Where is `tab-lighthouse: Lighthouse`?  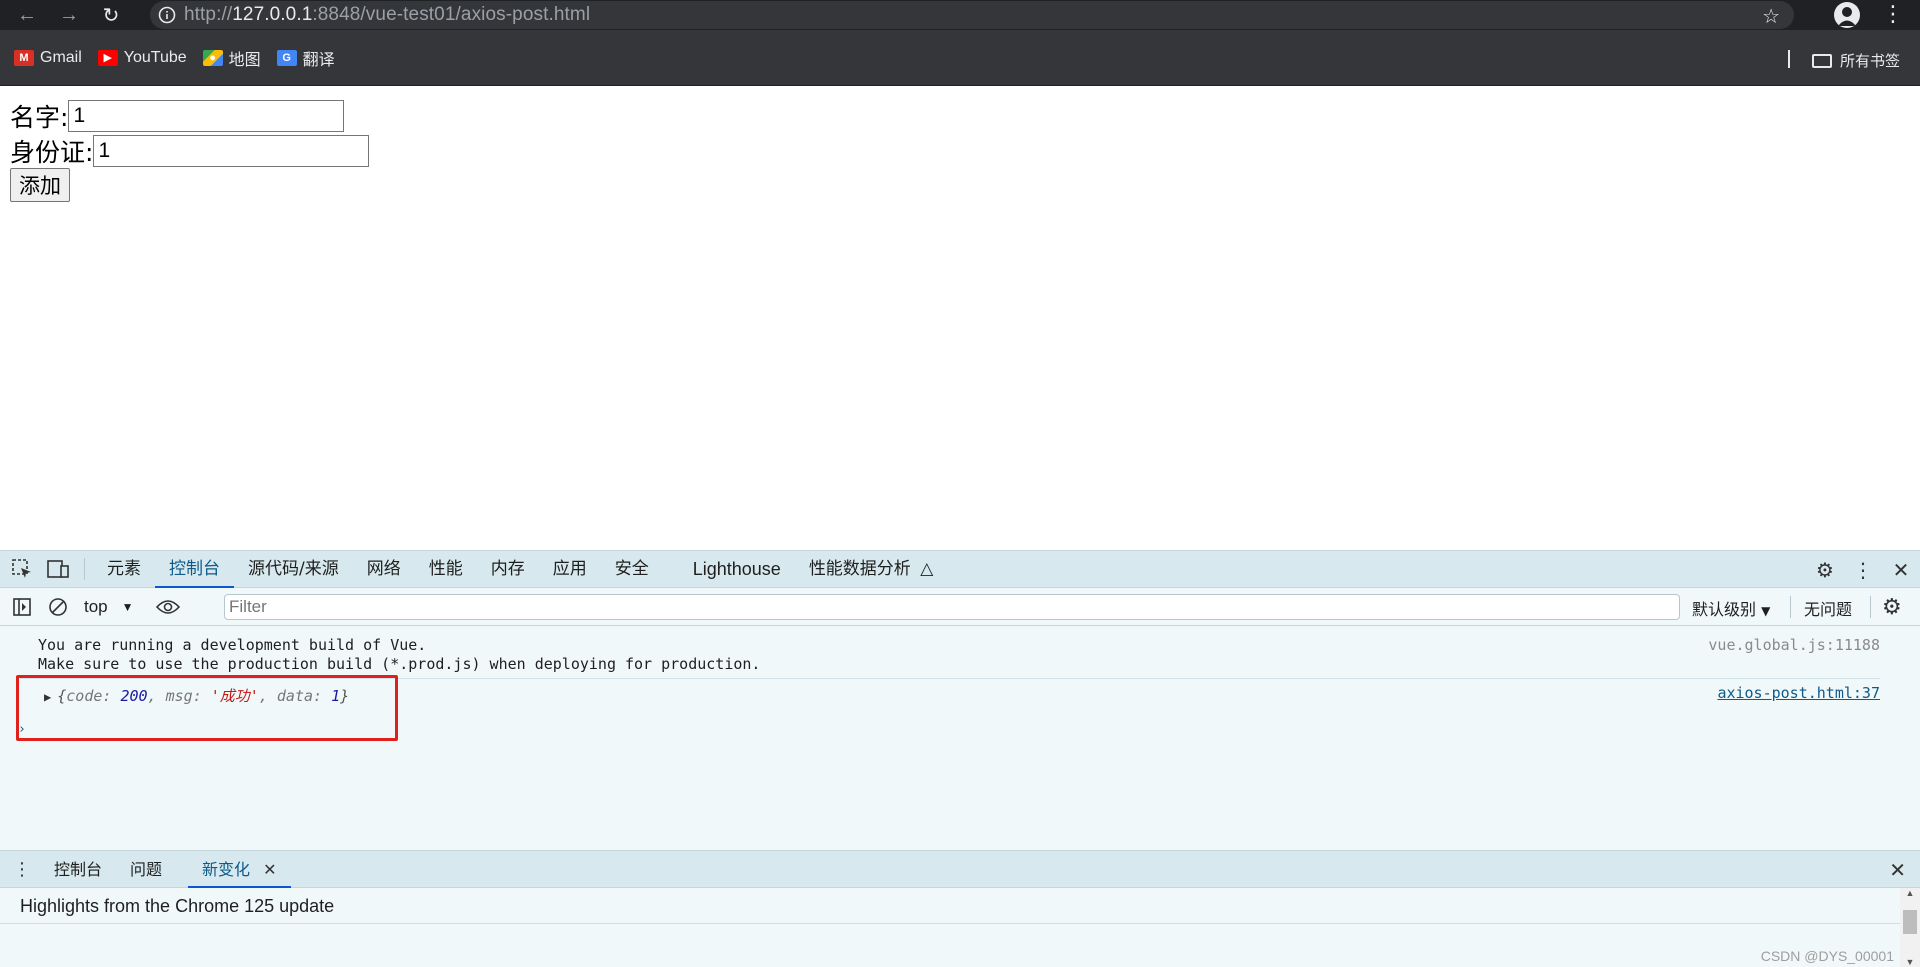 tab-lighthouse: Lighthouse is located at coordinates (737, 569).